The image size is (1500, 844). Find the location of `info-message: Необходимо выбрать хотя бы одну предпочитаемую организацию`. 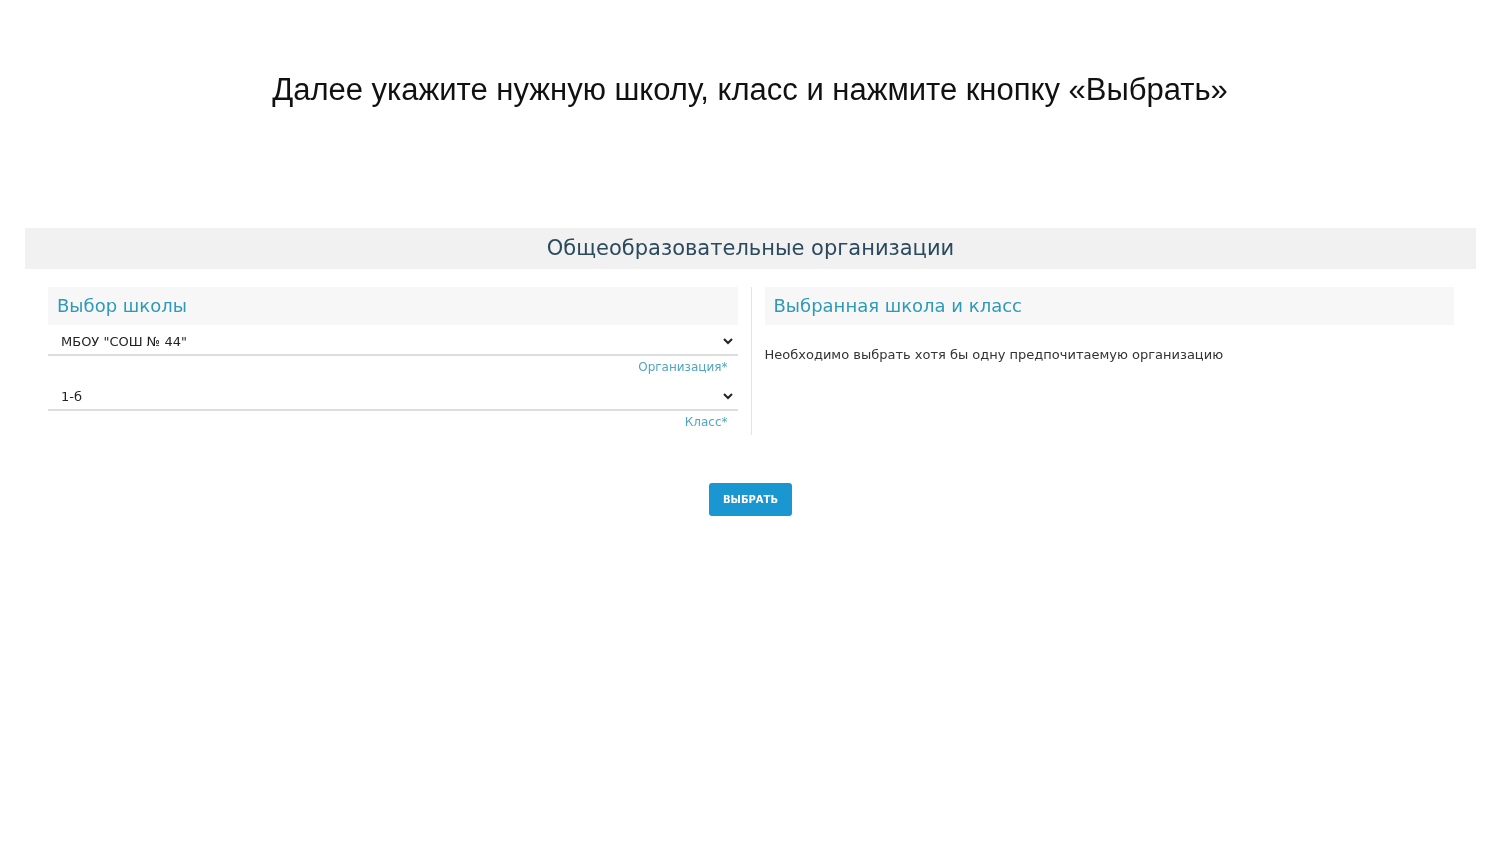

info-message: Необходимо выбрать хотя бы одну предпочитаемую организацию is located at coordinates (994, 354).